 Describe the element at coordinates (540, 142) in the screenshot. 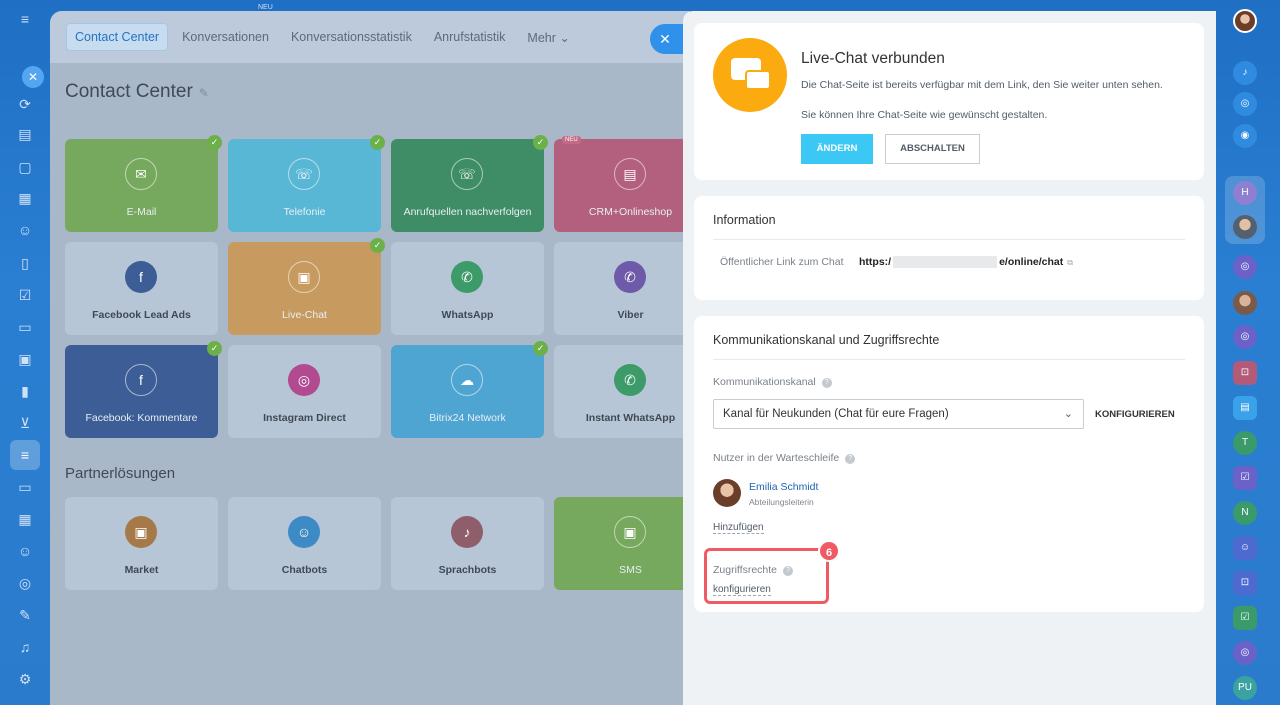

I see `check-icon: ✓` at that location.